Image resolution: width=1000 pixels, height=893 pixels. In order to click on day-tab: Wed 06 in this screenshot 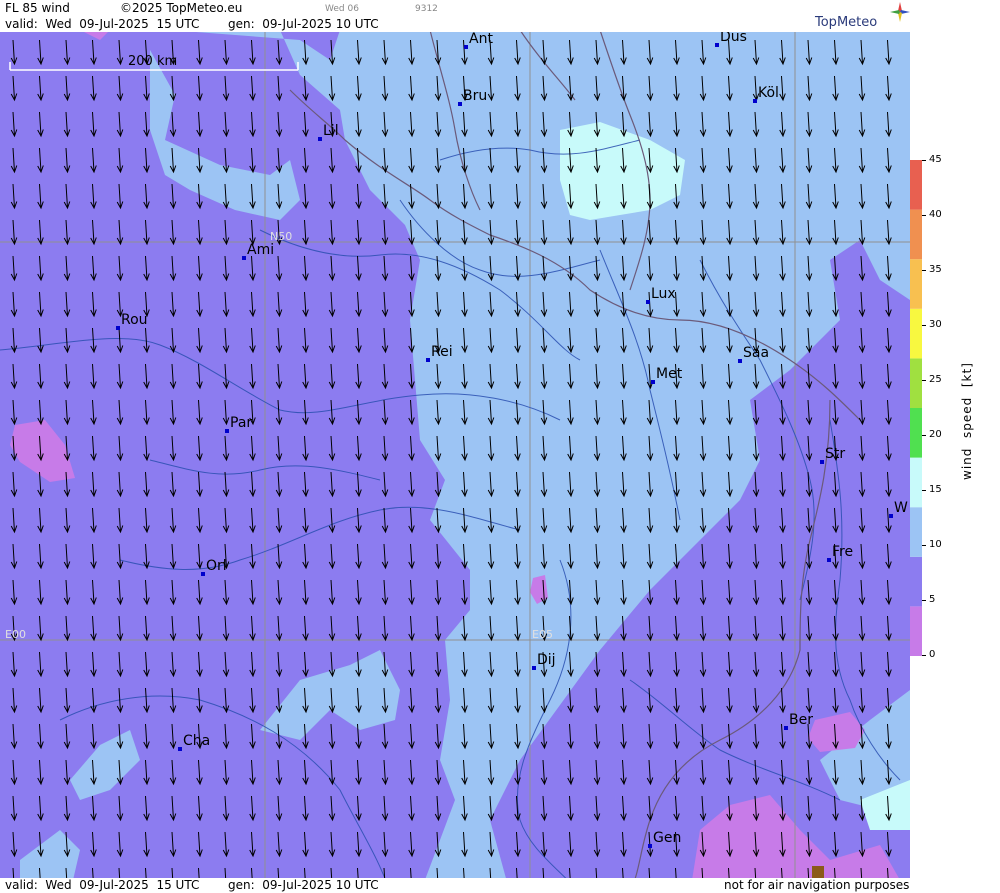, I will do `click(342, 9)`.